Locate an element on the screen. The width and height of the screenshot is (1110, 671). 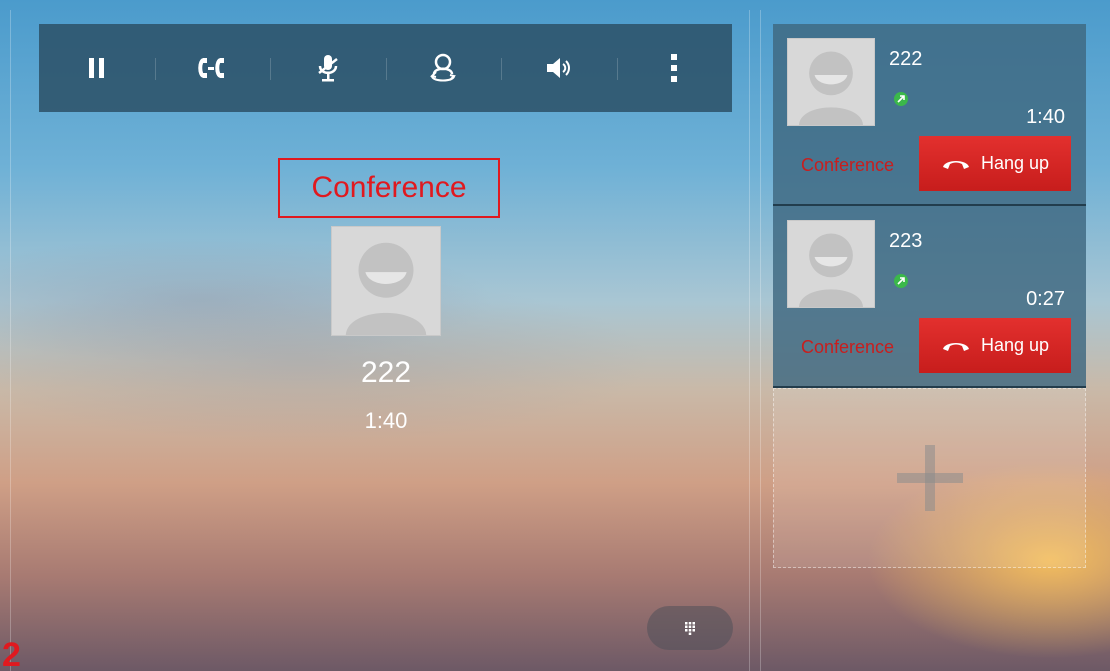
hold-icon is located at coordinates (96, 68).